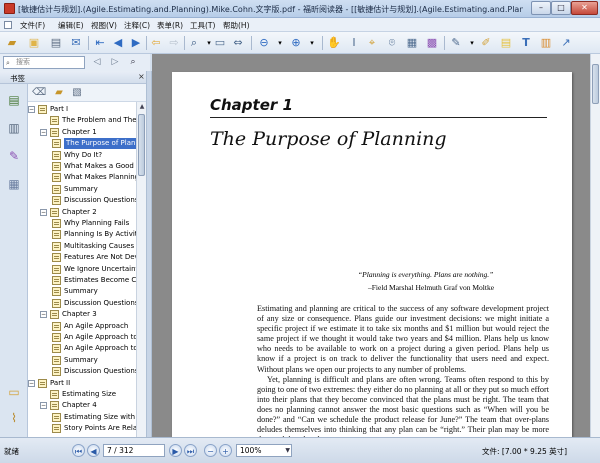  I want to click on forward-arrow-icon: ⇨, so click(174, 43).